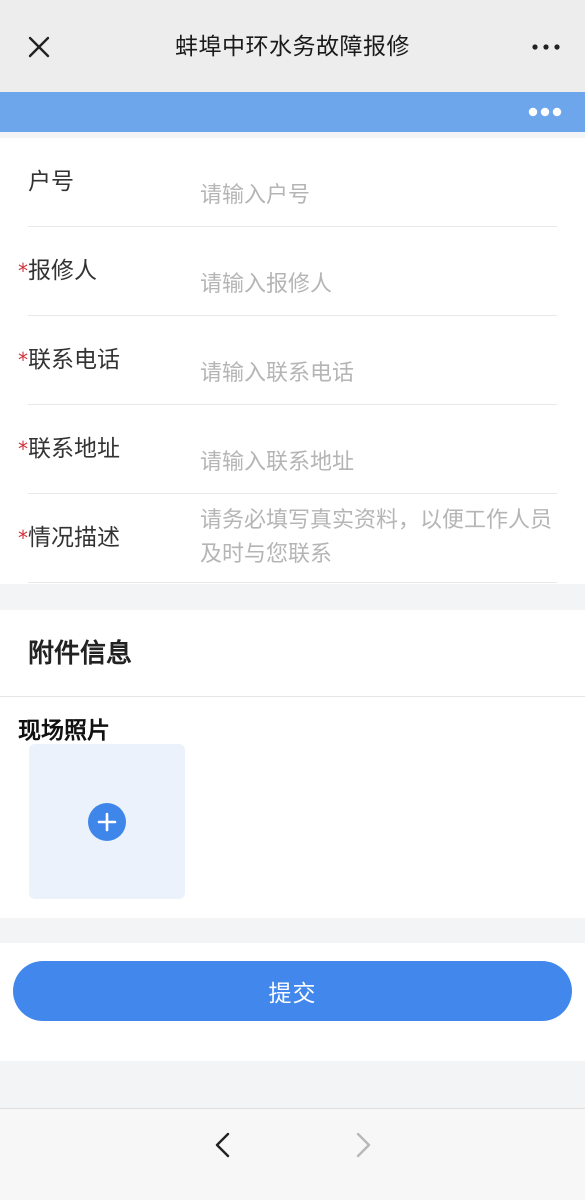 Image resolution: width=585 pixels, height=1200 pixels. I want to click on chevron-right-icon, so click(362, 1145).